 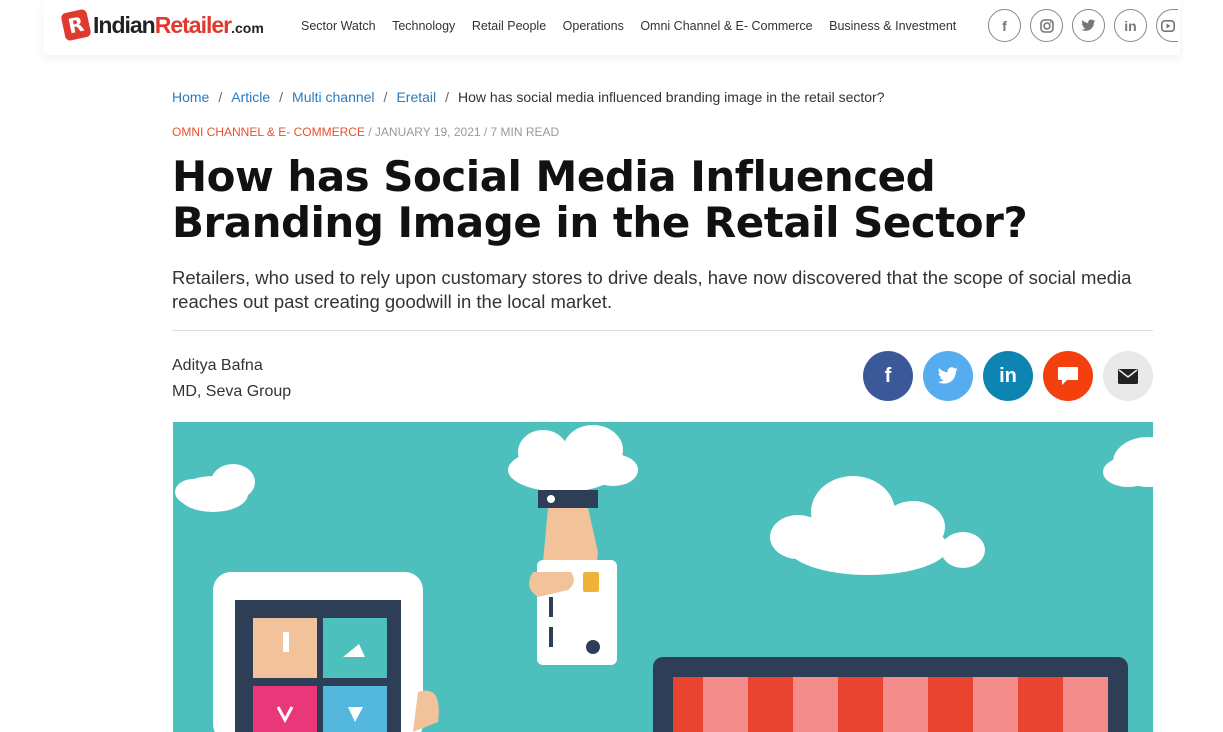 What do you see at coordinates (338, 26) in the screenshot?
I see `nav-sector-watch: Sector Watch` at bounding box center [338, 26].